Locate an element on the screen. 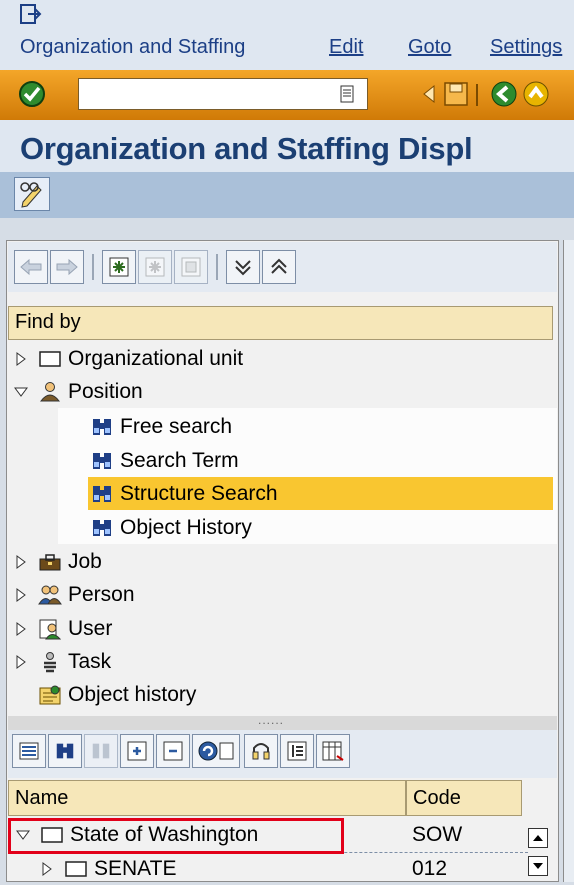  find-button is located at coordinates (65, 751).